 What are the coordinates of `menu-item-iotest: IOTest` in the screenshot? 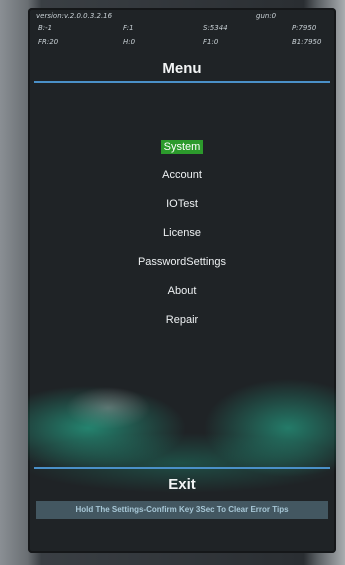 It's located at (182, 204).